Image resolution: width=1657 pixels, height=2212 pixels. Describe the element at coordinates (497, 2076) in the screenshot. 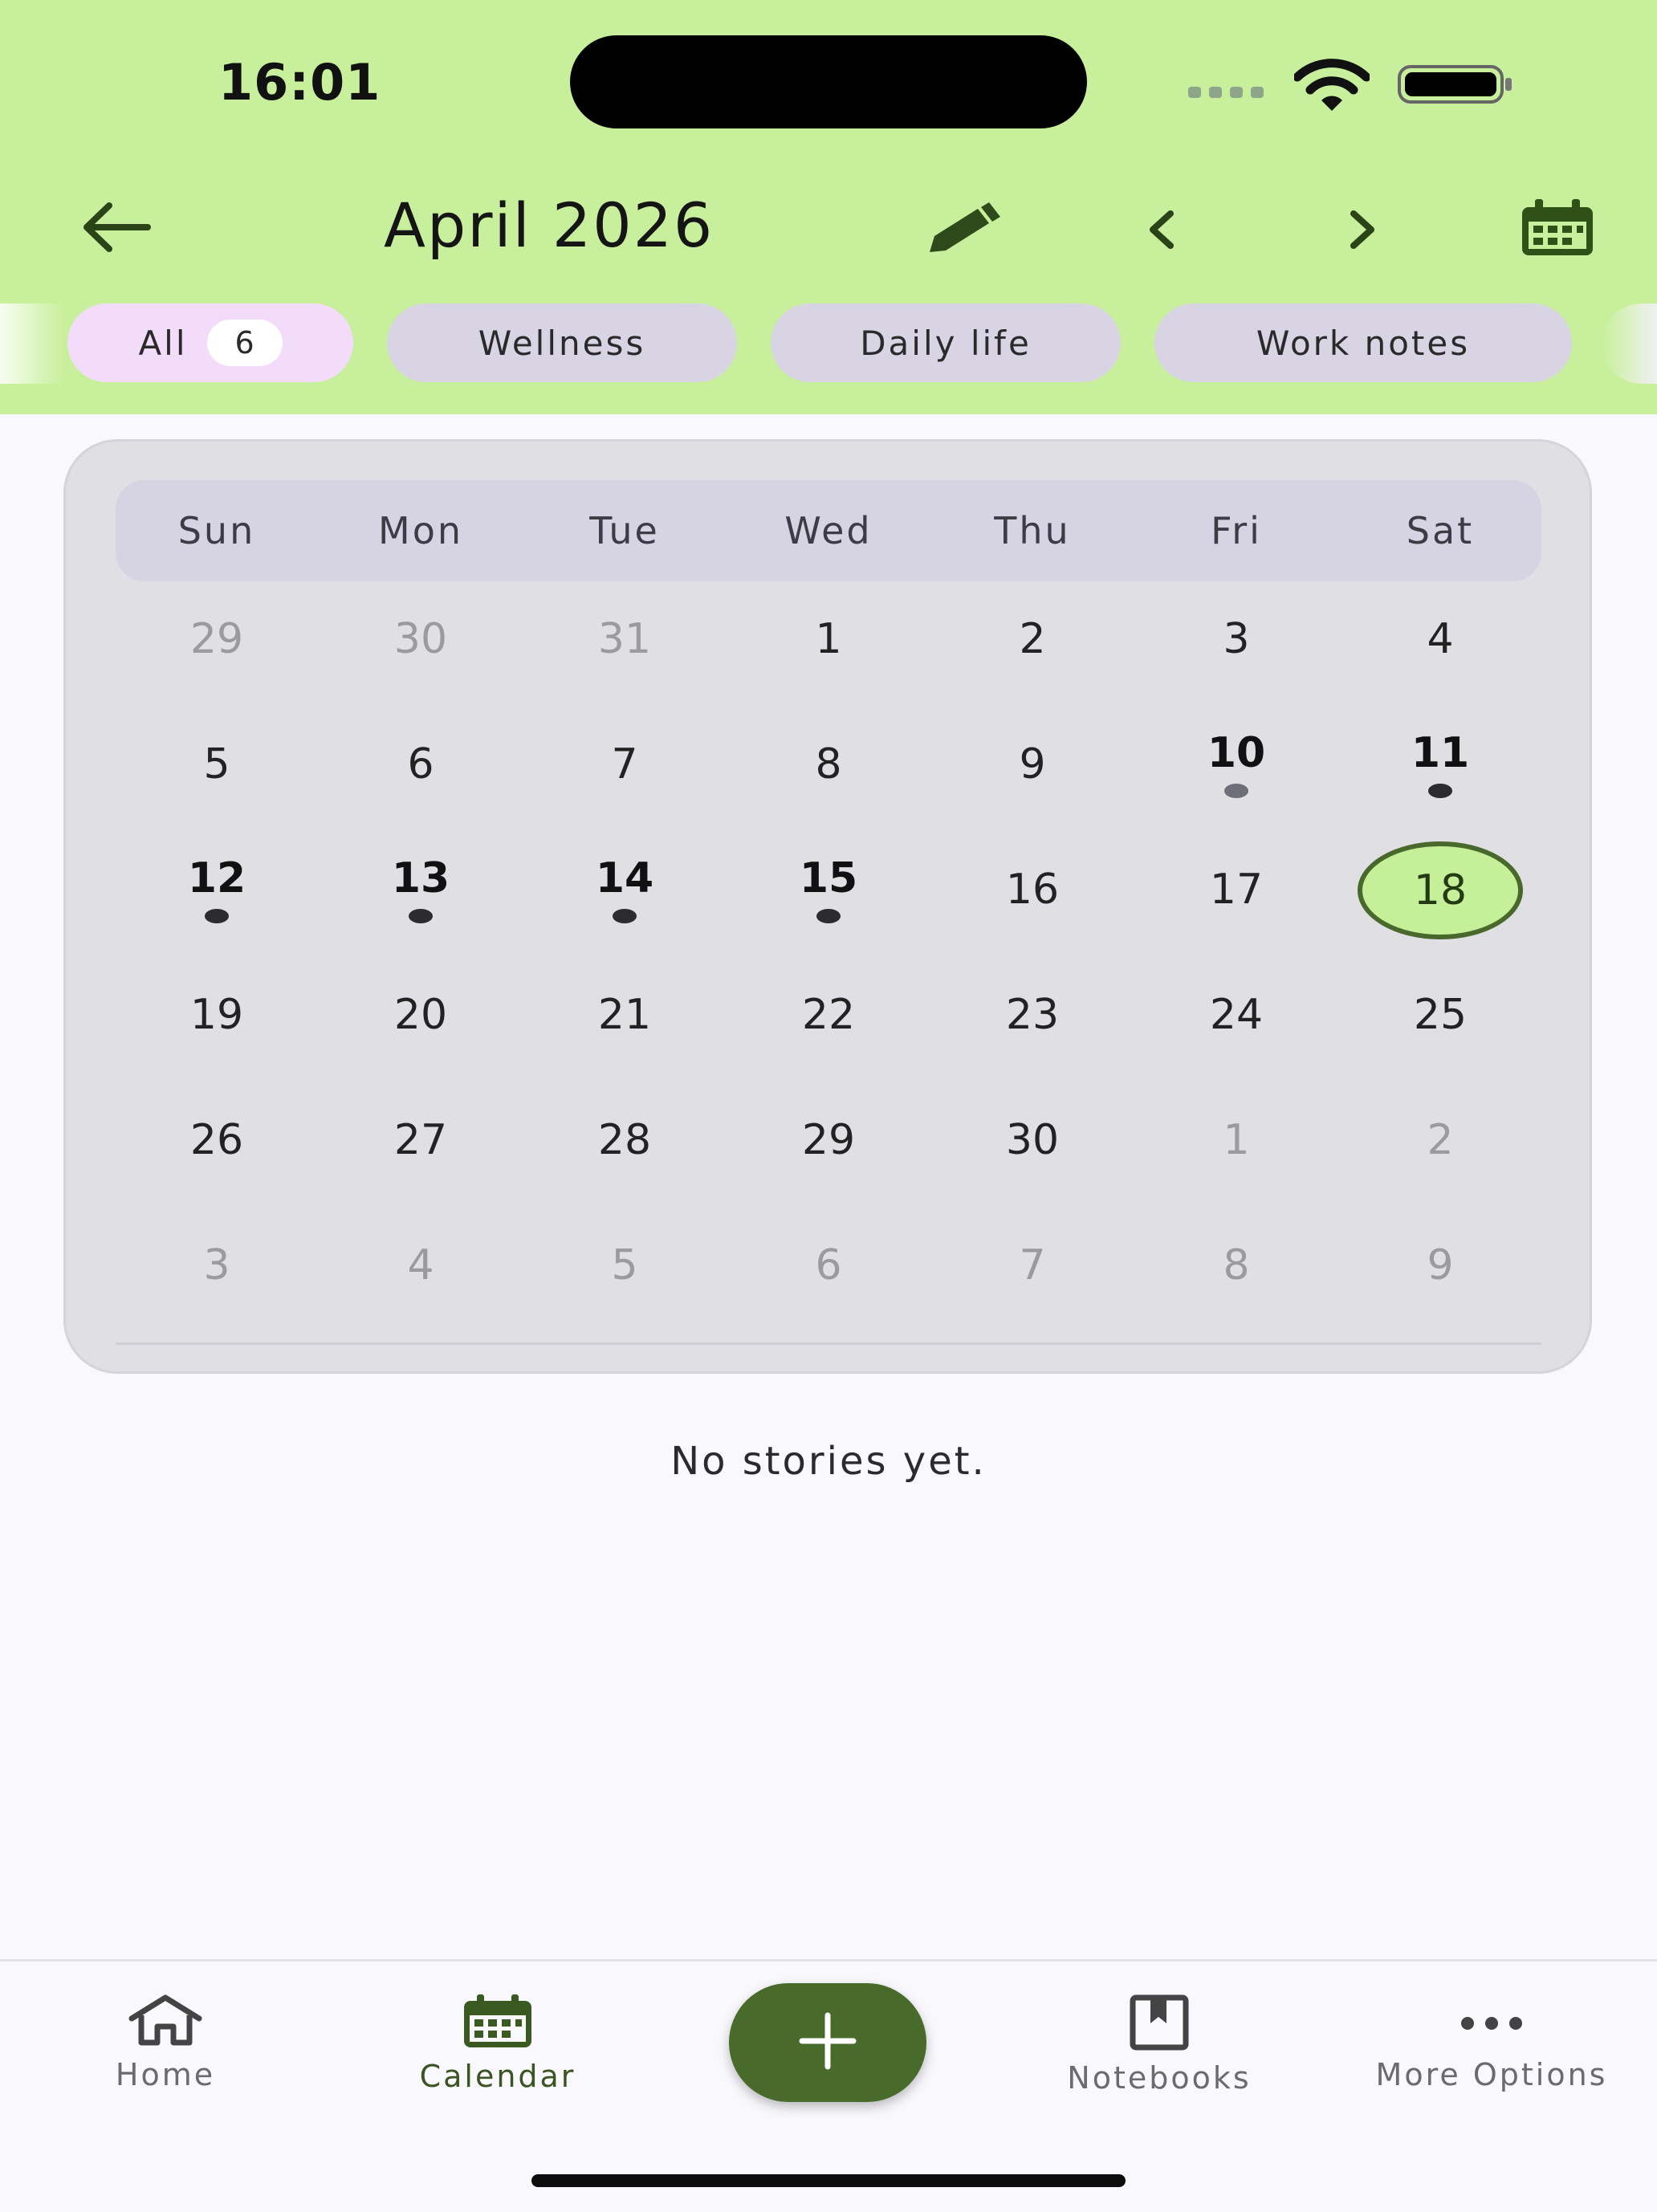

I see `nav-label: Calendar` at that location.